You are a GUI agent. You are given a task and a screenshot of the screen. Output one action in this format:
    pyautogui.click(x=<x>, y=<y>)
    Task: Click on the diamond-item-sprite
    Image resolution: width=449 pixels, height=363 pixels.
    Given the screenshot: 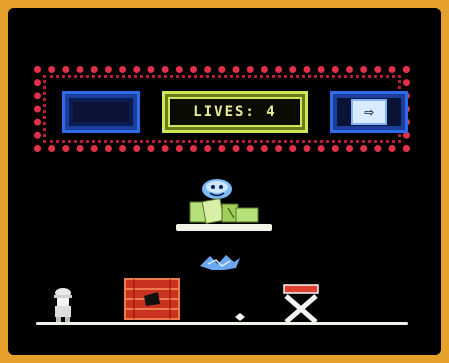 What is the action you would take?
    pyautogui.click(x=240, y=317)
    